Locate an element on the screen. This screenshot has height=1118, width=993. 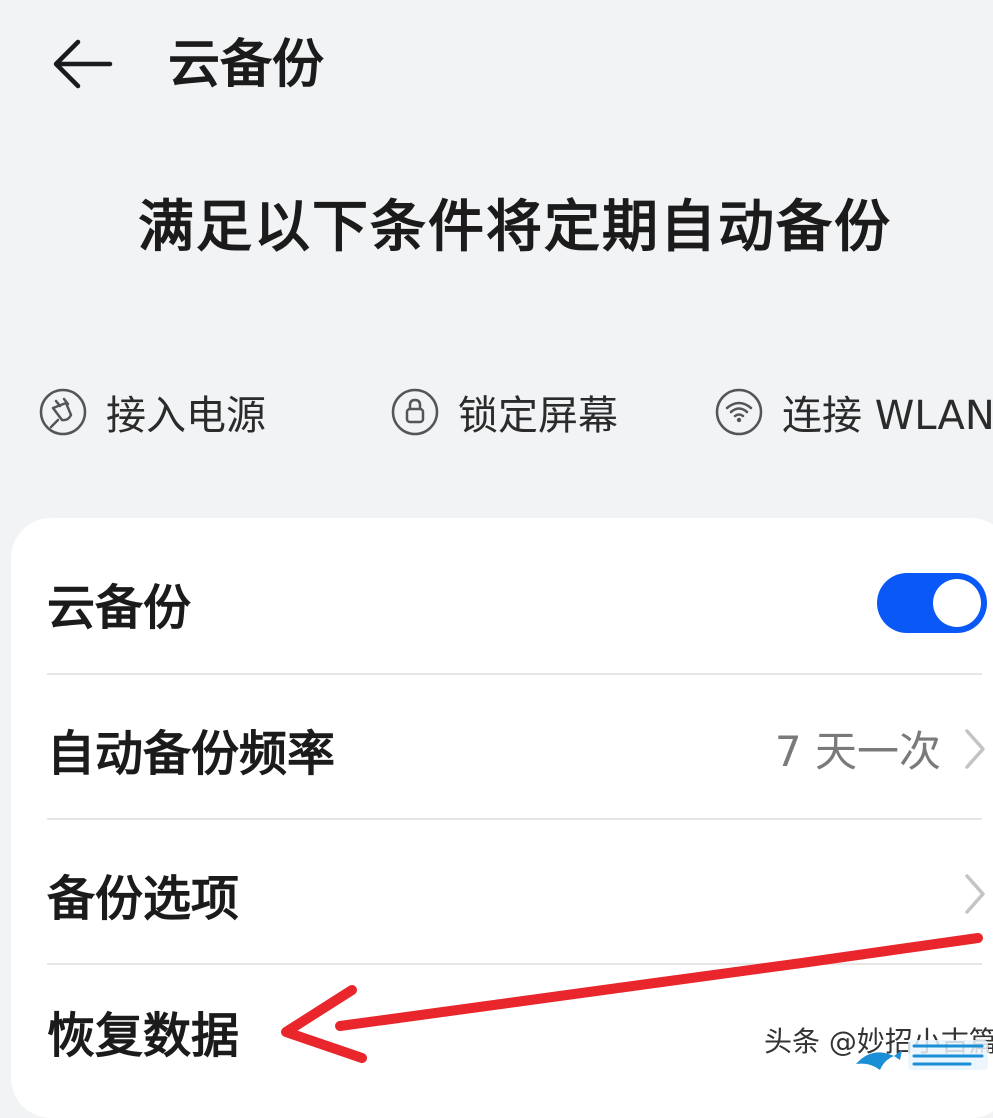
condition-label: 连接 WLAN is located at coordinates (887, 416).